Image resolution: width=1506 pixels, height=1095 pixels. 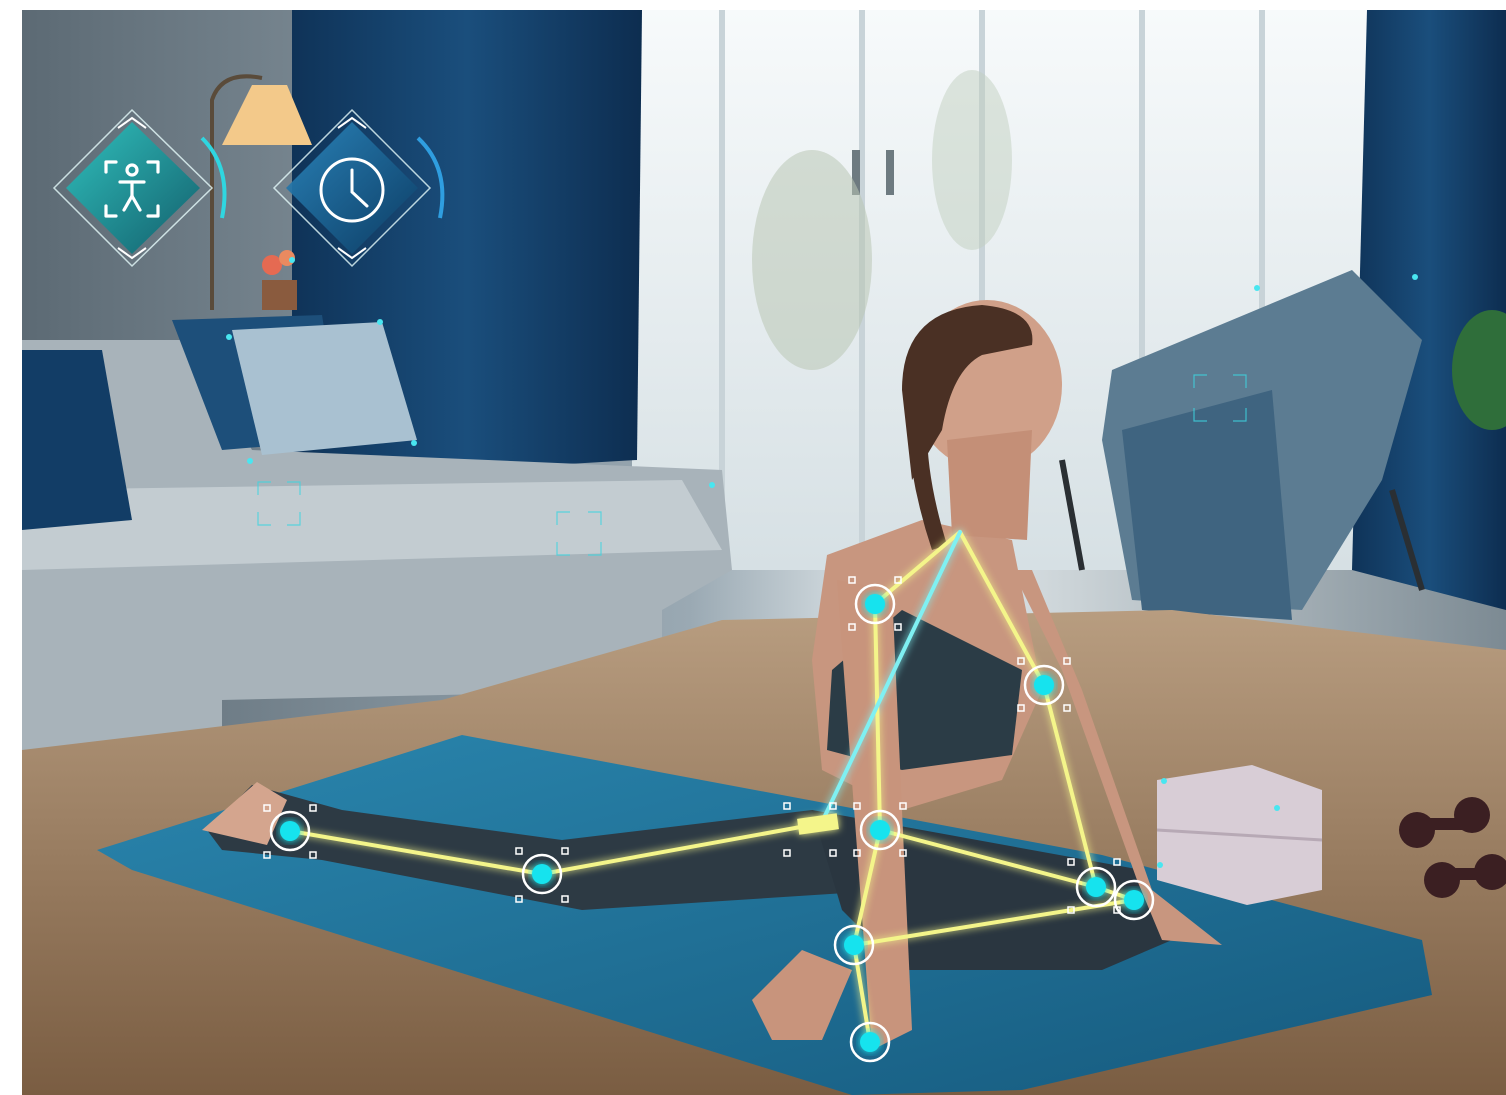 What do you see at coordinates (890, 172) in the screenshot?
I see `door-handle` at bounding box center [890, 172].